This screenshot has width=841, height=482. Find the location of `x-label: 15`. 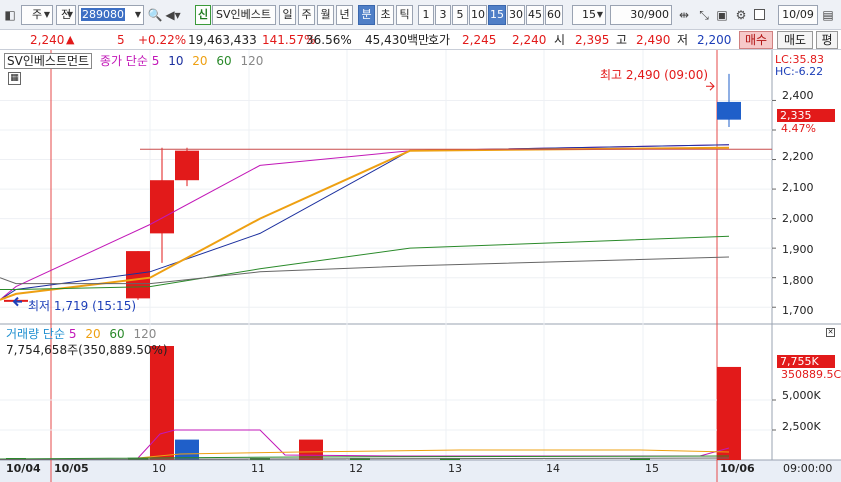

x-label: 15 is located at coordinates (652, 468).